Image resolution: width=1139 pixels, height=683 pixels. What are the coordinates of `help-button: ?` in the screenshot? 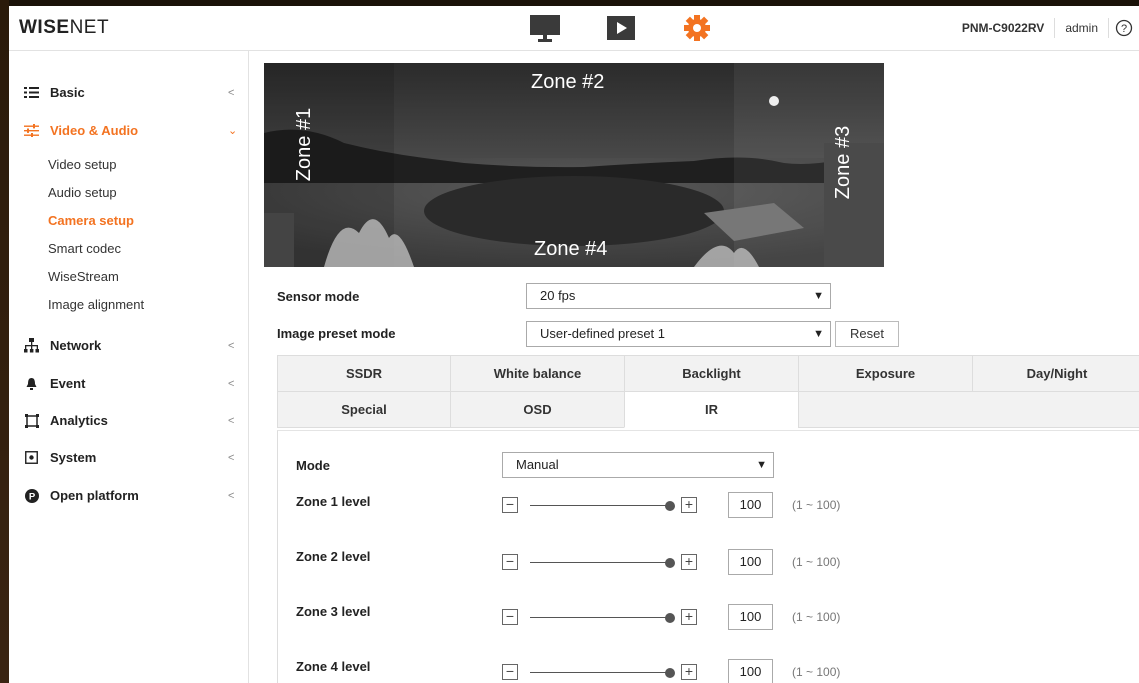 It's located at (1124, 28).